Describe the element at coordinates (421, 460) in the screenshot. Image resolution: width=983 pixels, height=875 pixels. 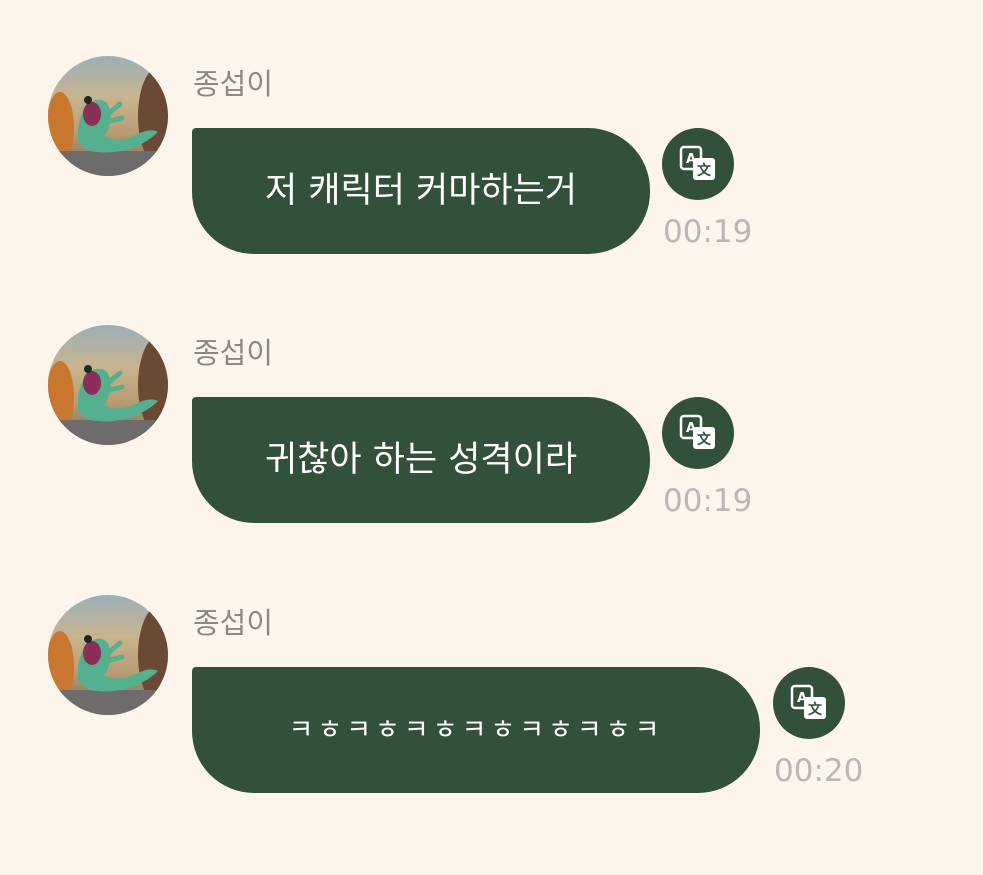
I see `message-bubble: 귀찮아 하는 성격이라` at that location.